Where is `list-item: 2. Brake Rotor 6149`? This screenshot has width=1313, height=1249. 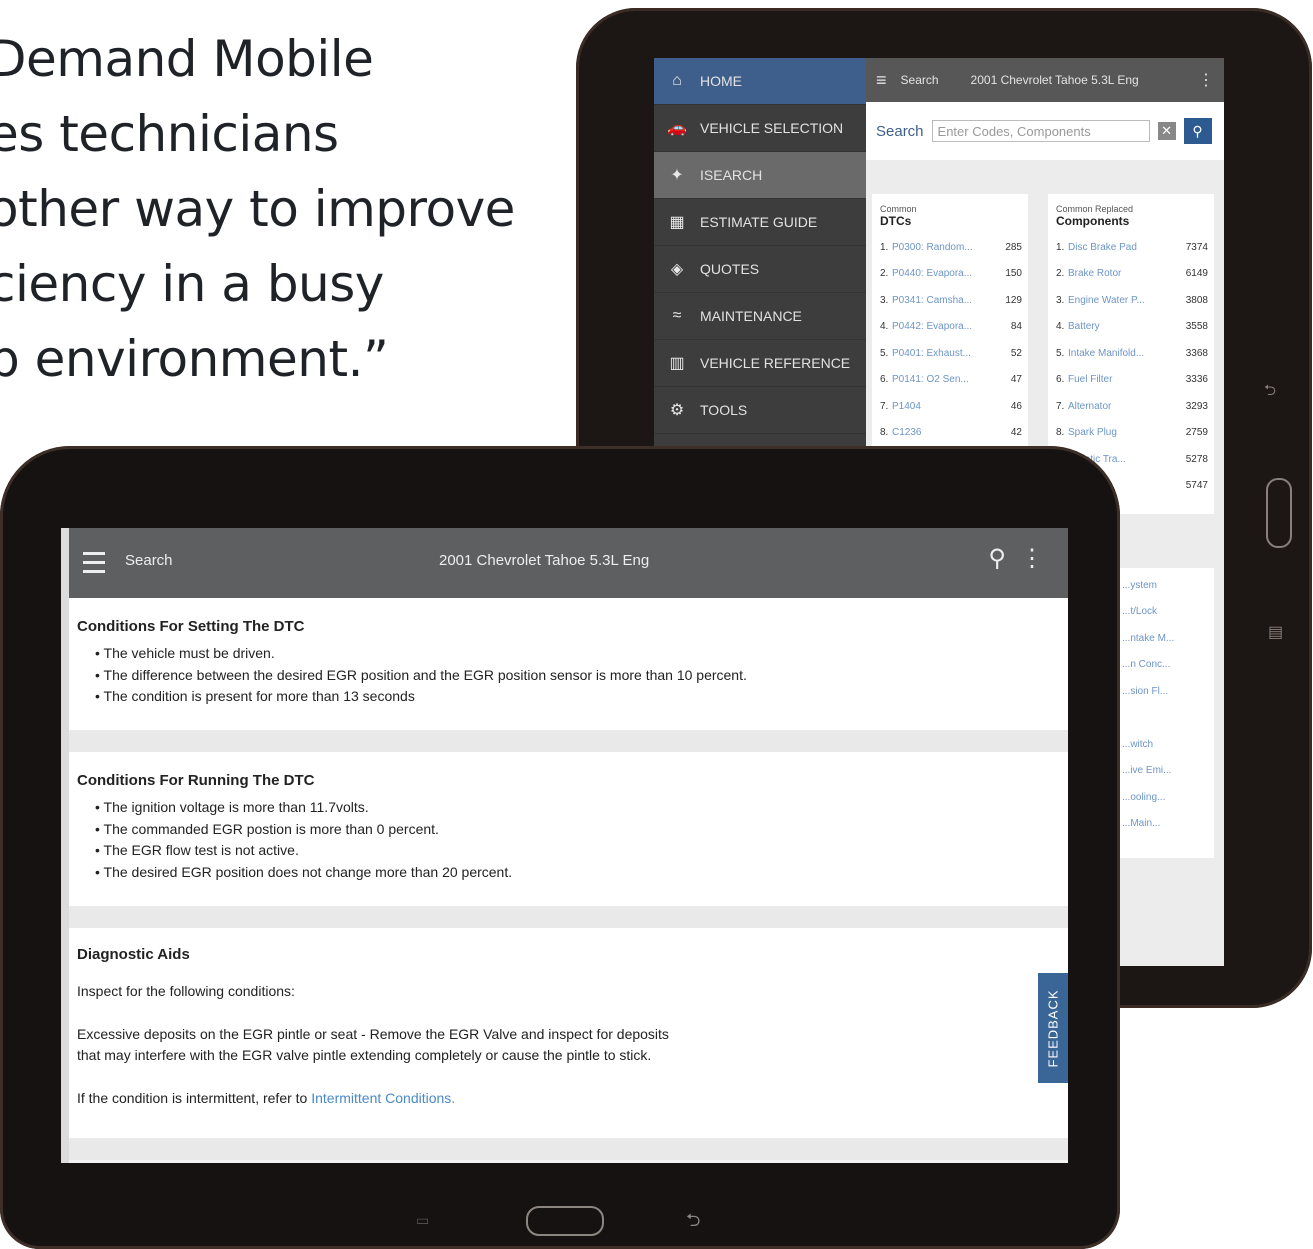
list-item: 2. Brake Rotor 6149 is located at coordinates (1135, 274).